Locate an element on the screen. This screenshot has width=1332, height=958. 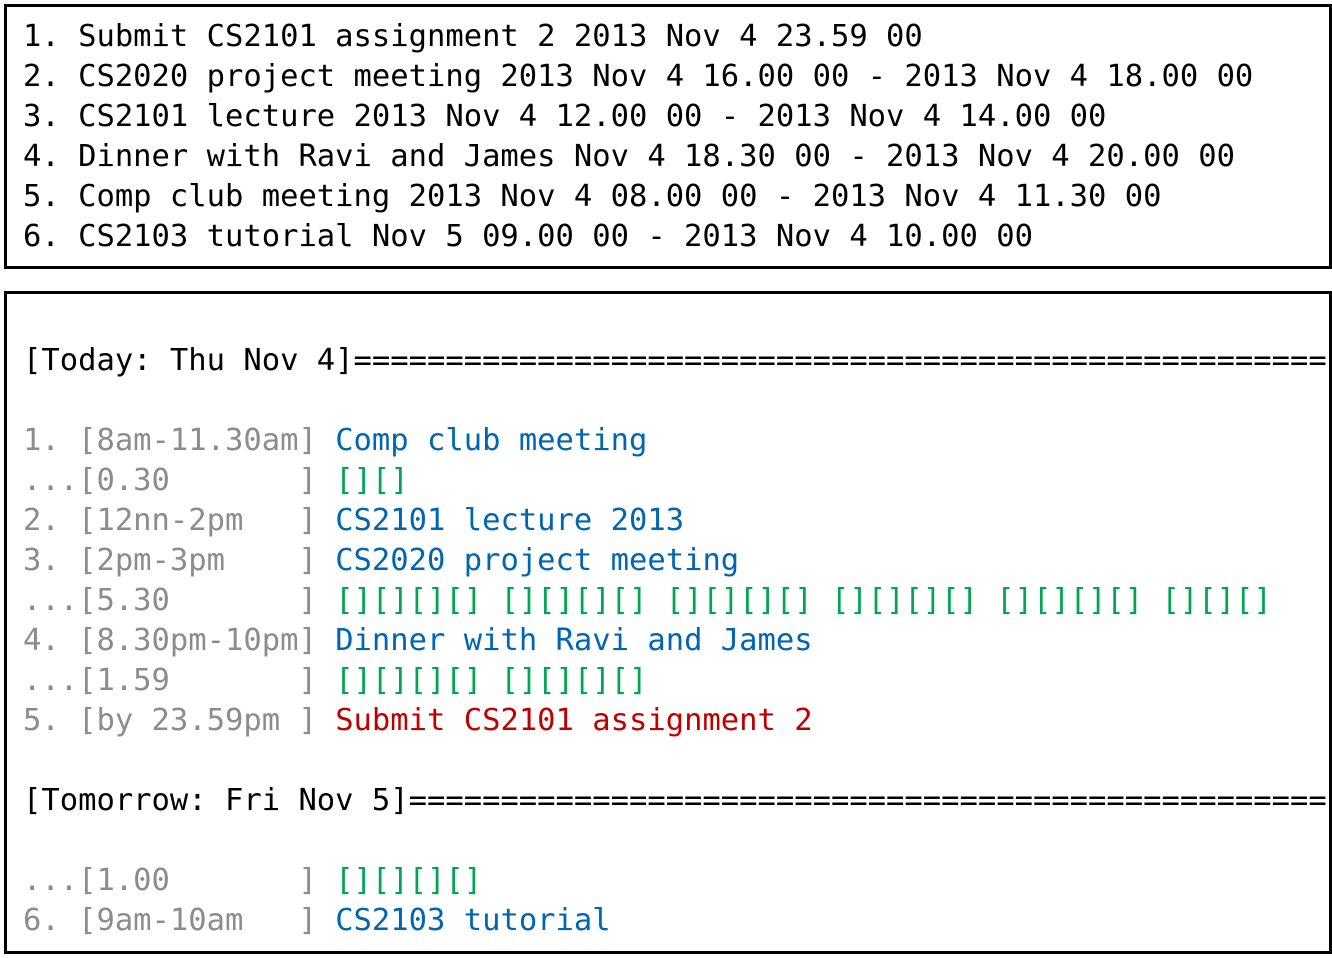
free-time-blocks: [][][][] is located at coordinates (409, 880).